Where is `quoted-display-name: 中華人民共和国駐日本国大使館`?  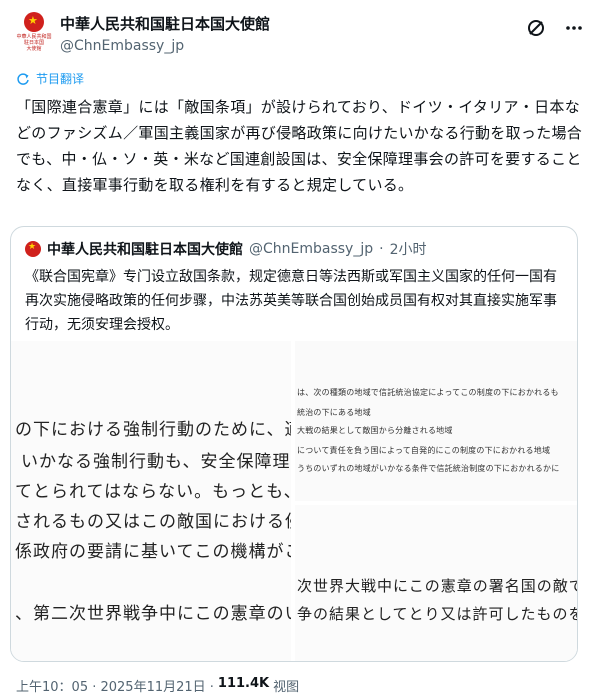 quoted-display-name: 中華人民共和国駐日本国大使館 is located at coordinates (145, 250).